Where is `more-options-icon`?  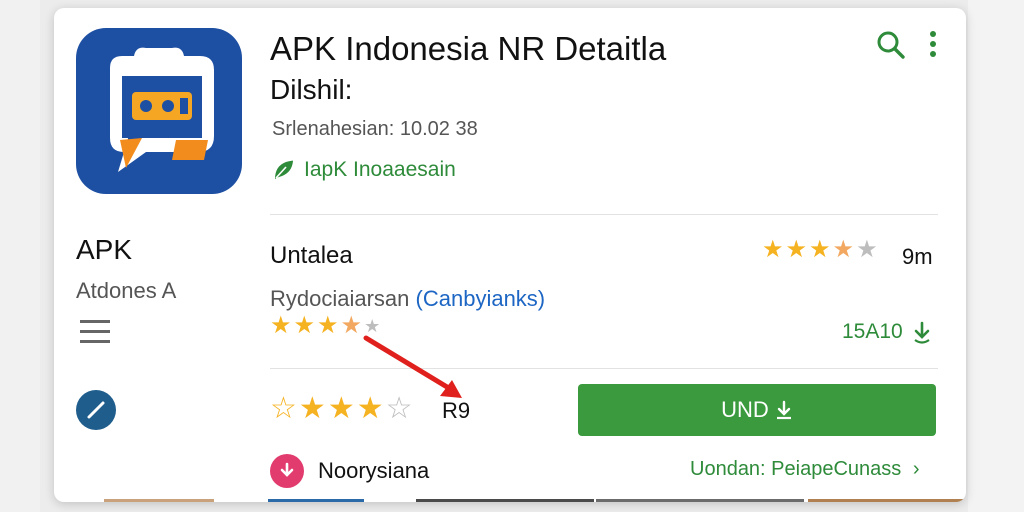 more-options-icon is located at coordinates (933, 47).